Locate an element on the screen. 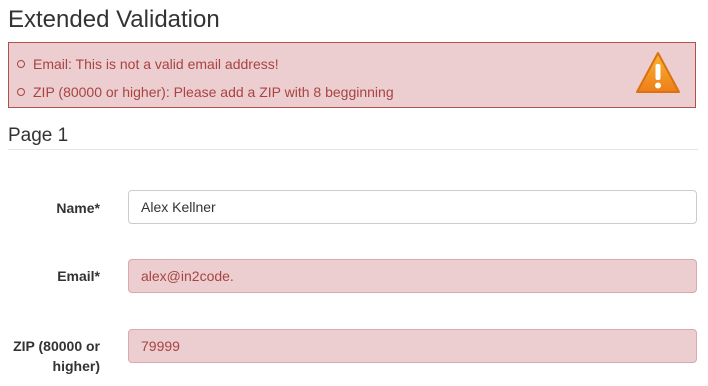 The height and width of the screenshot is (386, 708). section-divider is located at coordinates (353, 149).